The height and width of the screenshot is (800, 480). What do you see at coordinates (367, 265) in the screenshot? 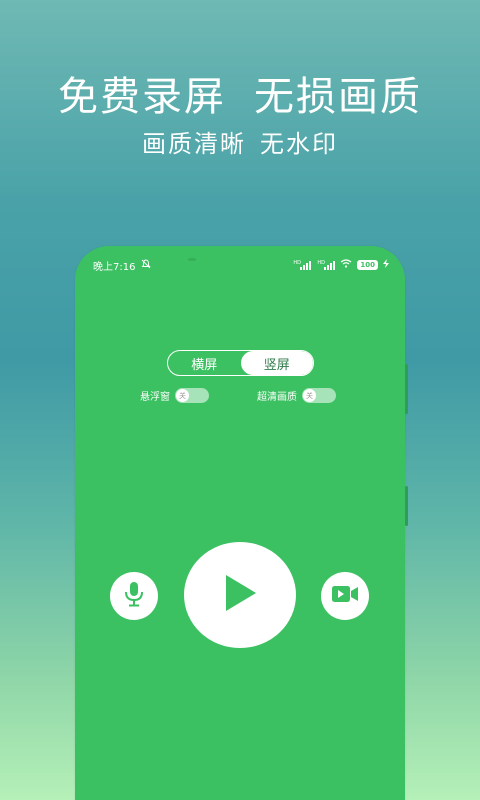
I see `battery-indicator: 100` at bounding box center [367, 265].